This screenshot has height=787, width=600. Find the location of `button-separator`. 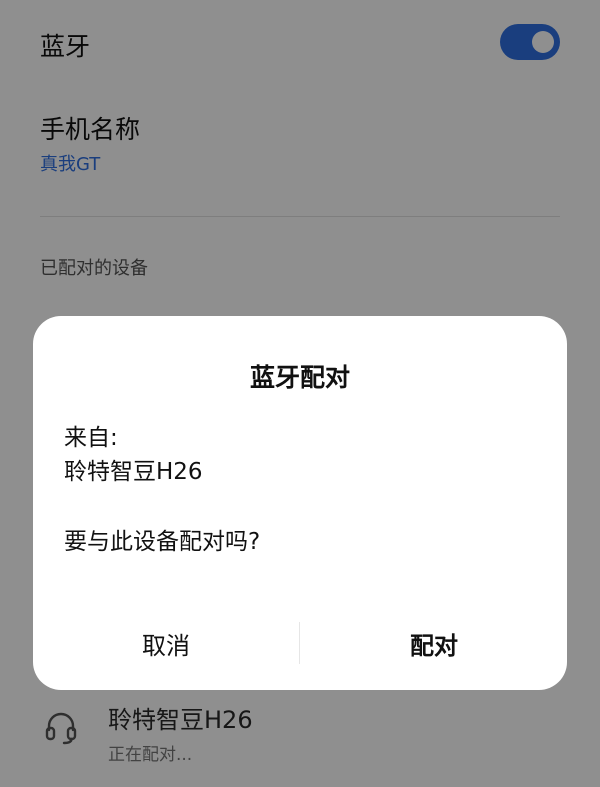

button-separator is located at coordinates (299, 643).